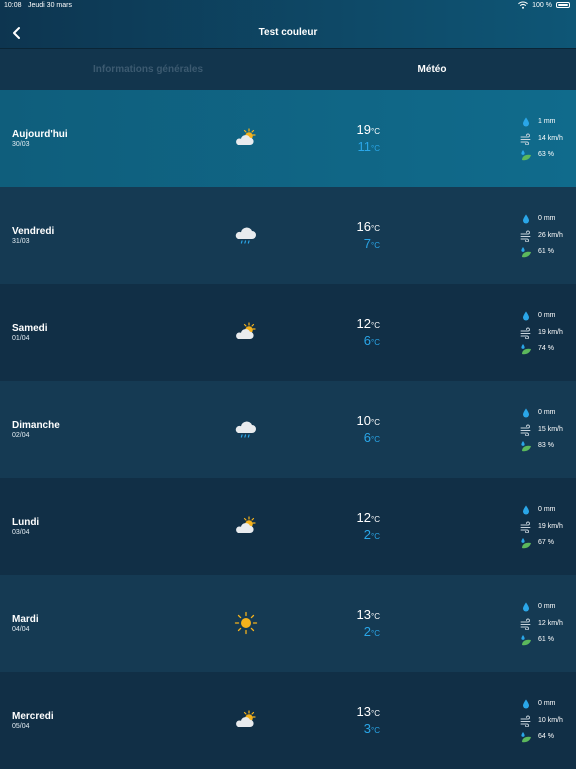 The height and width of the screenshot is (769, 576). What do you see at coordinates (364, 614) in the screenshot?
I see `temp-max-value: 13` at bounding box center [364, 614].